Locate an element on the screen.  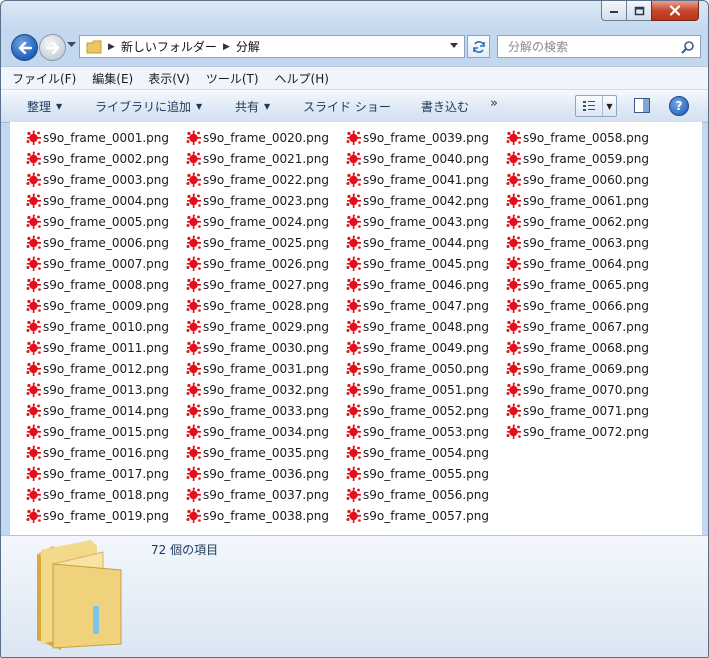
file-item: s9o_frame_0043.png is located at coordinates (417, 221).